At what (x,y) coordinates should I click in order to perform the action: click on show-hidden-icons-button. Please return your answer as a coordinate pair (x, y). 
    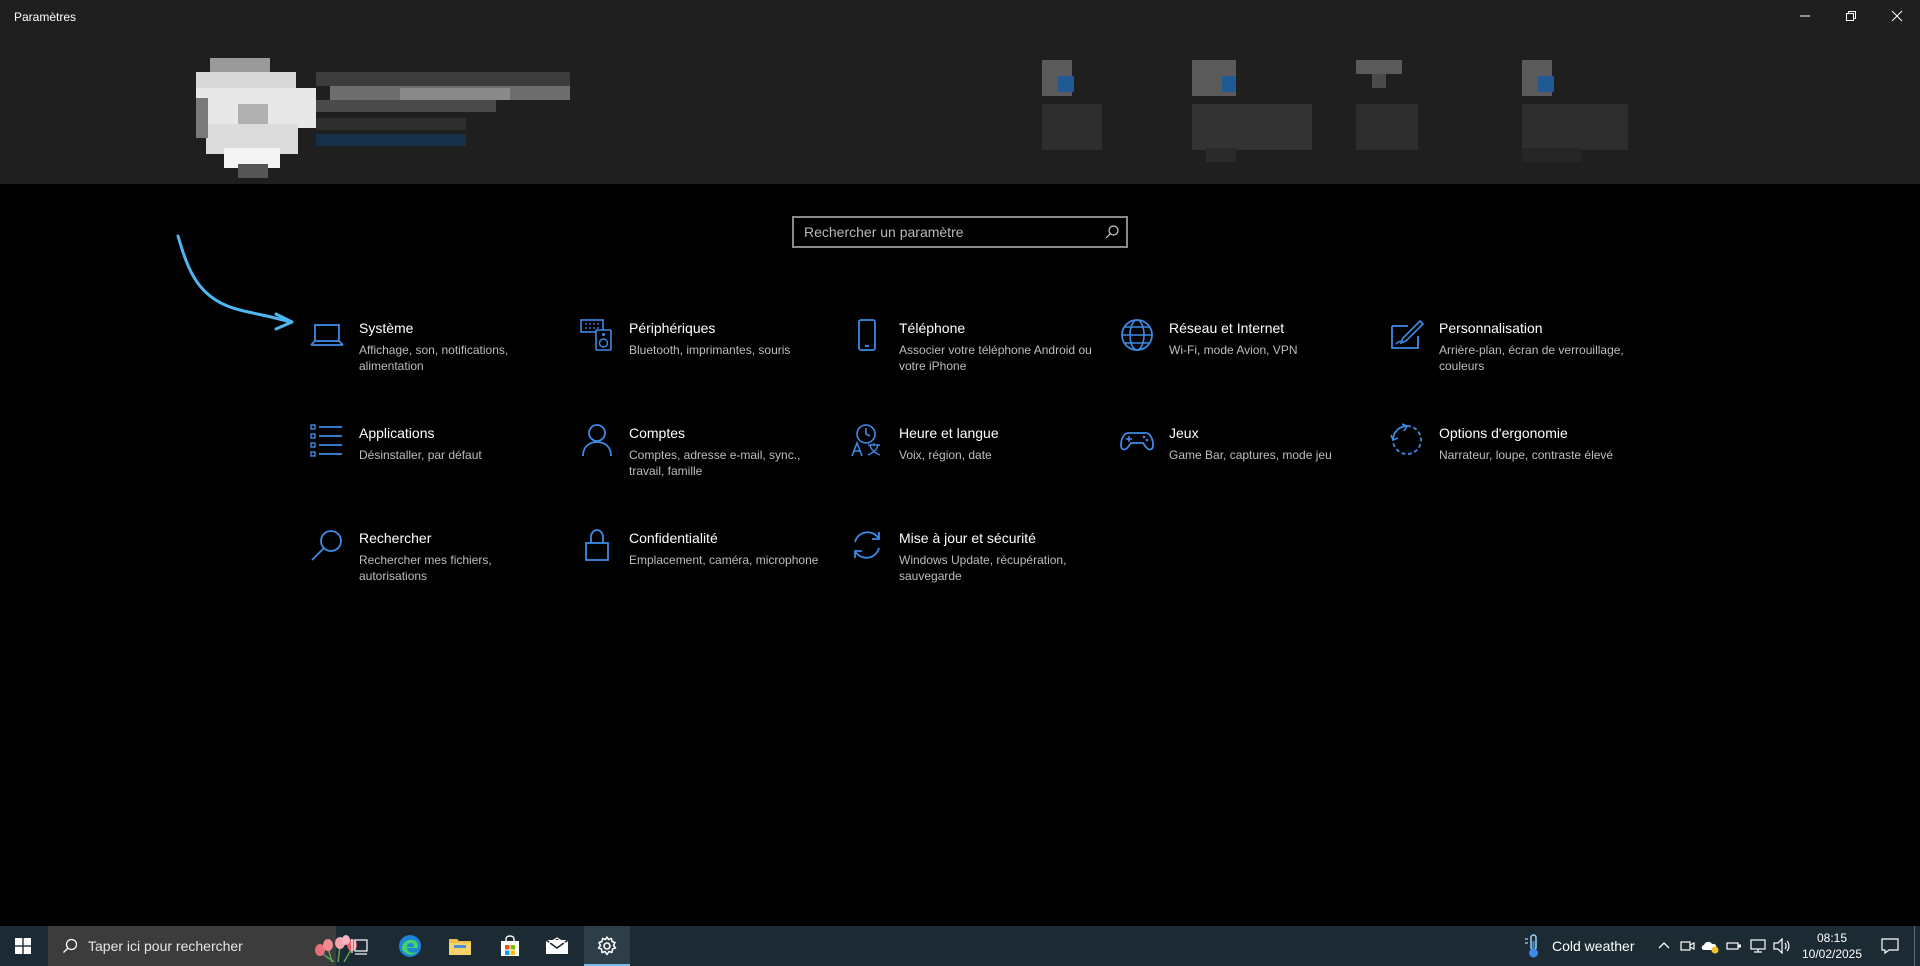
    Looking at the image, I should click on (1664, 946).